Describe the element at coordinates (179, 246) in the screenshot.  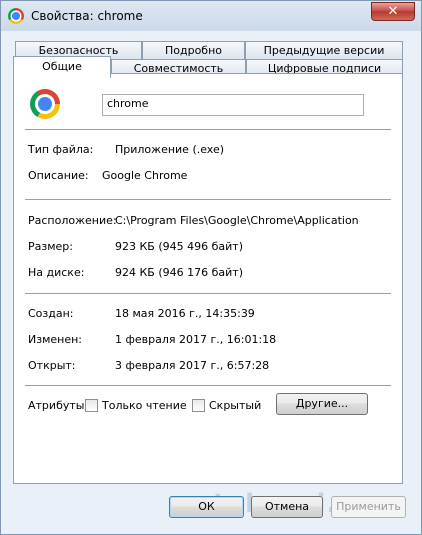
I see `size-value: 923 КБ (945 496 байт)` at that location.